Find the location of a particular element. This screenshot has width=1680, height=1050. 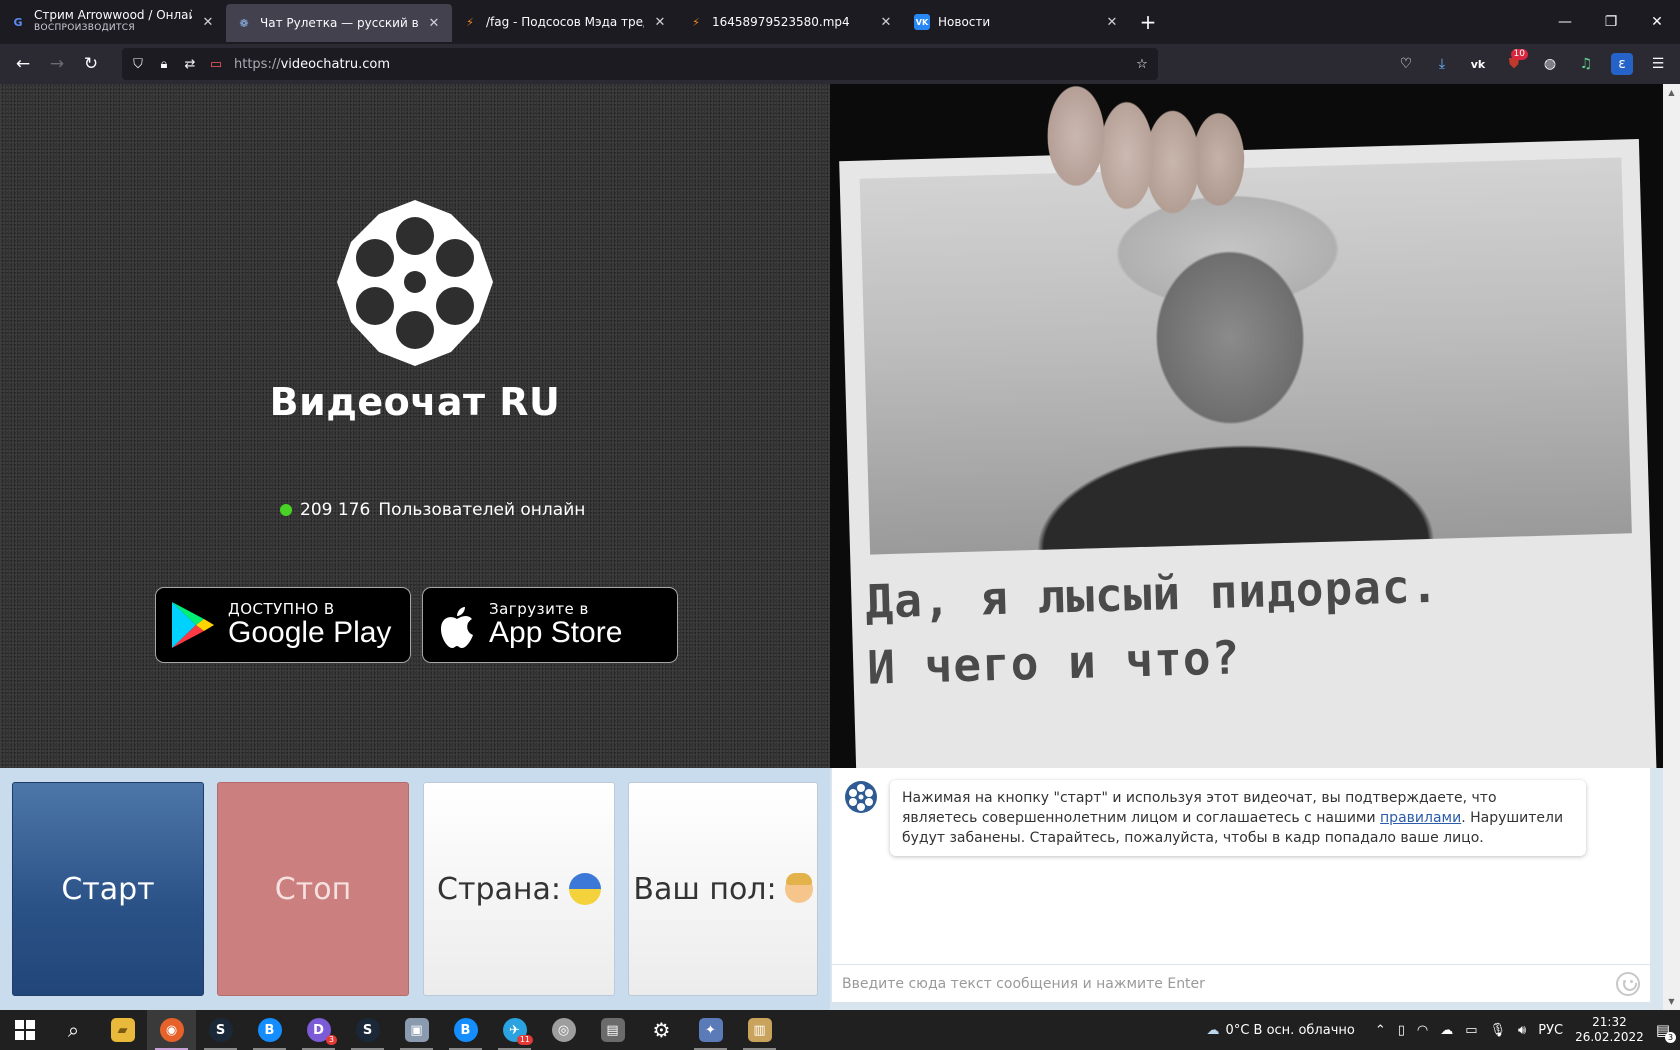

tab-video-file: ⚡ 16458979523580.mp4 ✕ is located at coordinates (791, 22).